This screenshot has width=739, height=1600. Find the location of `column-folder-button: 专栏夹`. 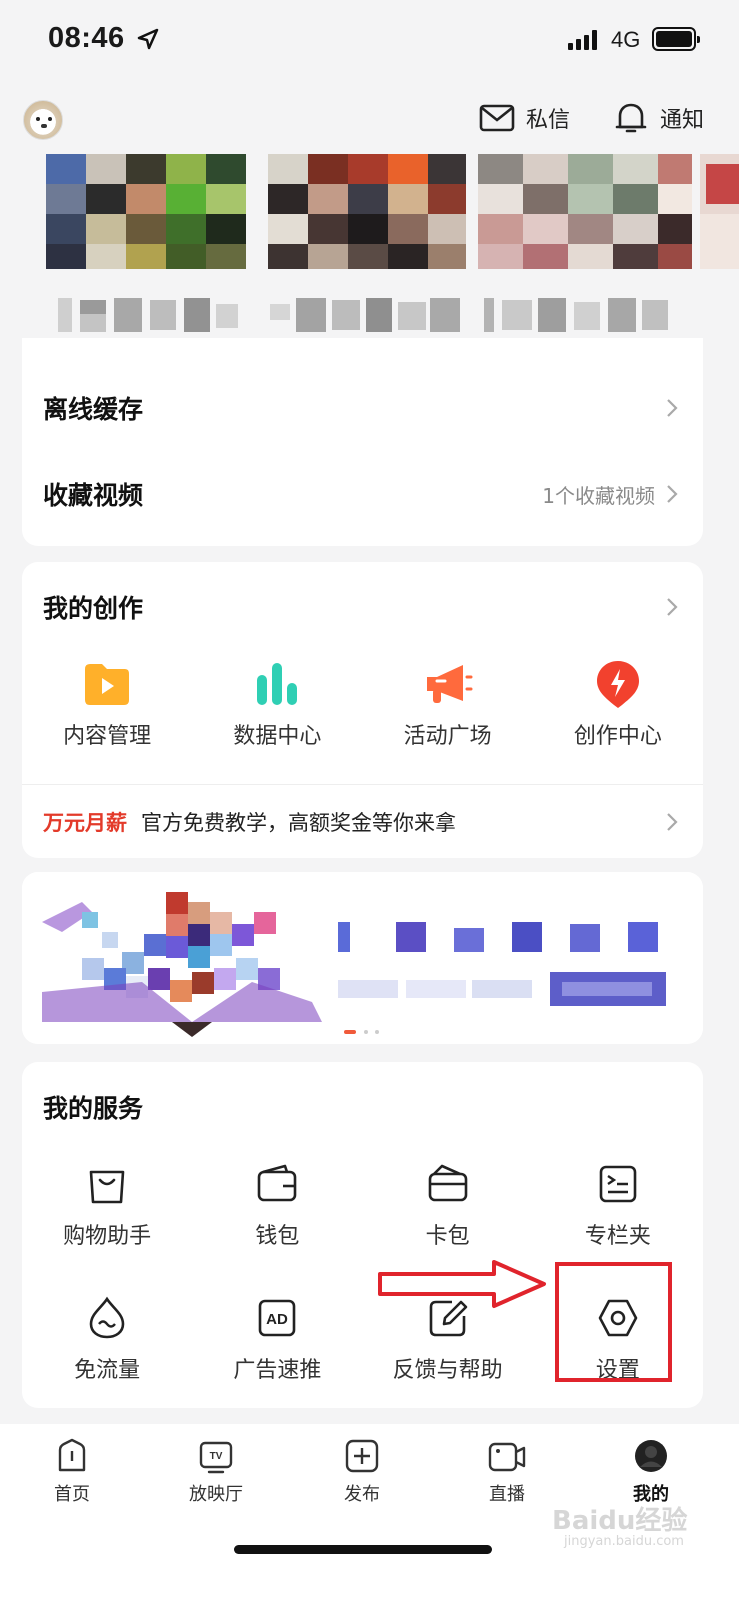

column-folder-button: 专栏夹 is located at coordinates (618, 1204).